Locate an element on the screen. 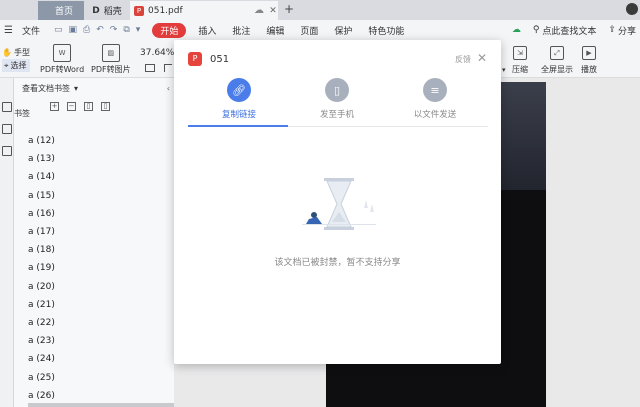  bookmark-sidebar-header: 查看文档书签 ▾ ‹ is located at coordinates (94, 88).